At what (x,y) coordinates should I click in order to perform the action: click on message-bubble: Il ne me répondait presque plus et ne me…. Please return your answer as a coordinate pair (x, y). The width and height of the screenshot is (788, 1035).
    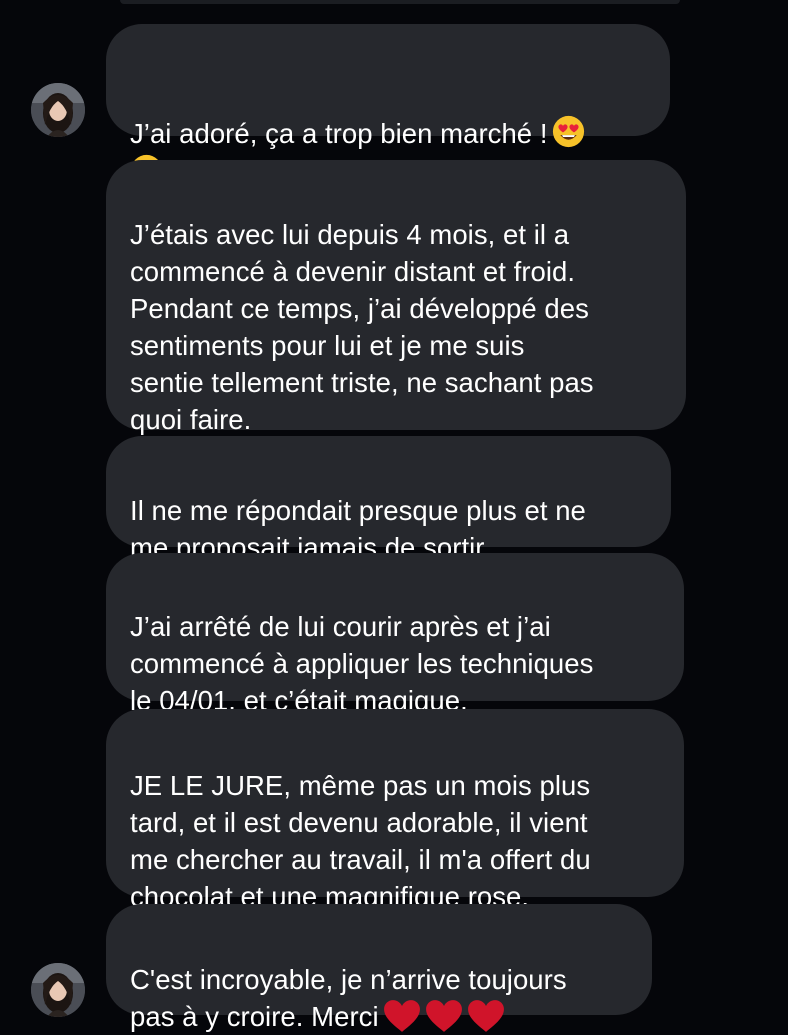
    Looking at the image, I should click on (388, 499).